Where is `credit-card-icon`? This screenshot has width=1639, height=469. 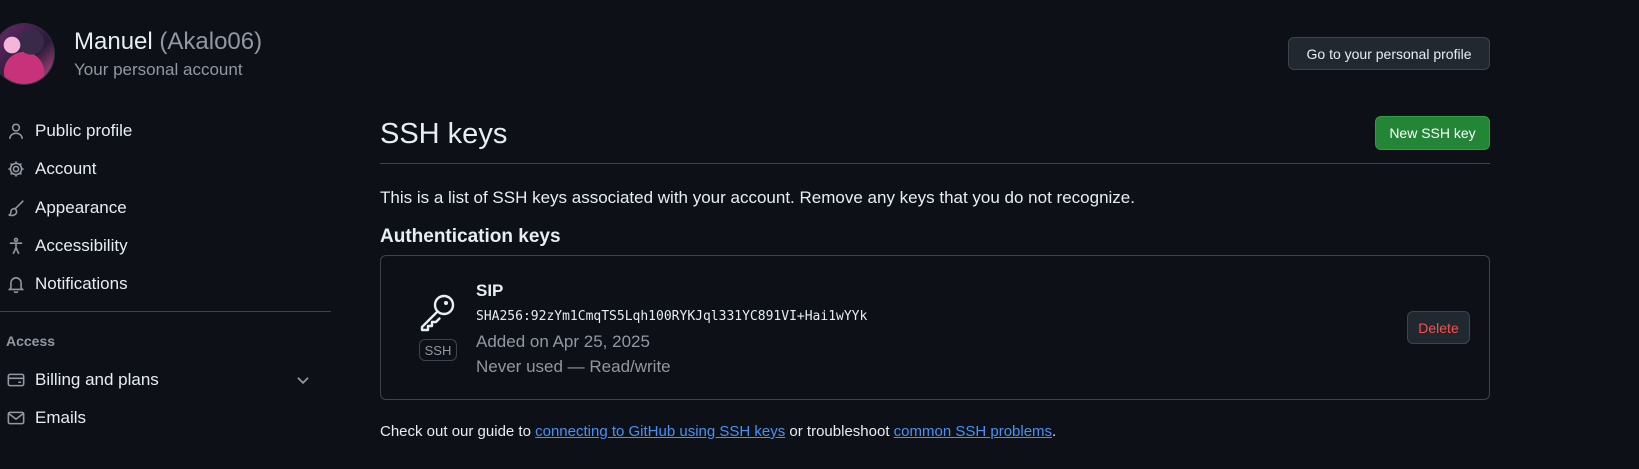 credit-card-icon is located at coordinates (16, 380).